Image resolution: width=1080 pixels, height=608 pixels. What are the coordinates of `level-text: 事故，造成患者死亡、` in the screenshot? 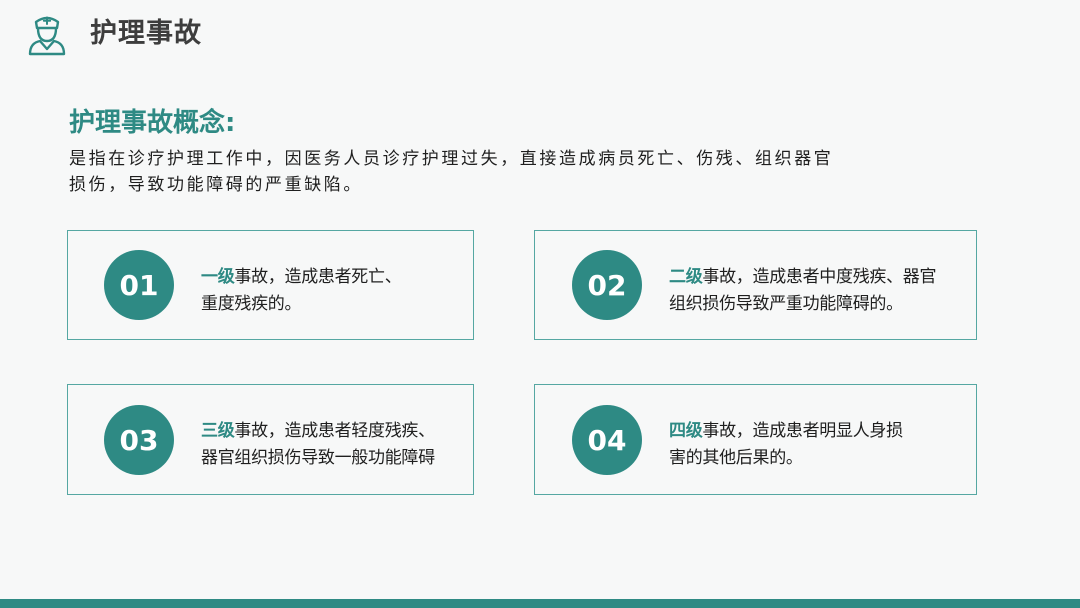 It's located at (318, 277).